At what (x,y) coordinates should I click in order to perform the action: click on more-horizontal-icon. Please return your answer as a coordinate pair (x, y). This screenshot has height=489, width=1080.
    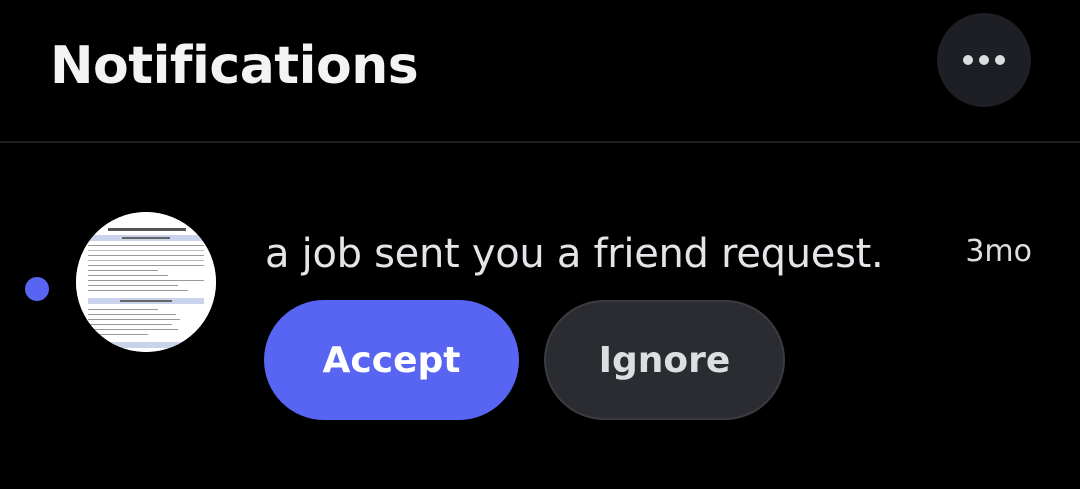
    Looking at the image, I should click on (984, 60).